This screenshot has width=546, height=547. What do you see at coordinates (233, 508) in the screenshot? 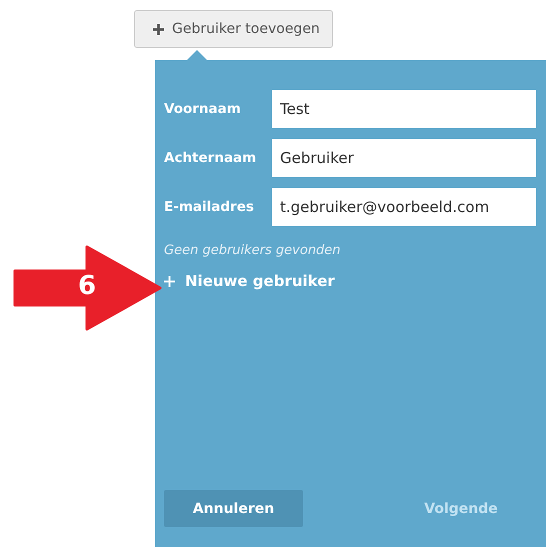
I see `cancel-button: Annuleren` at bounding box center [233, 508].